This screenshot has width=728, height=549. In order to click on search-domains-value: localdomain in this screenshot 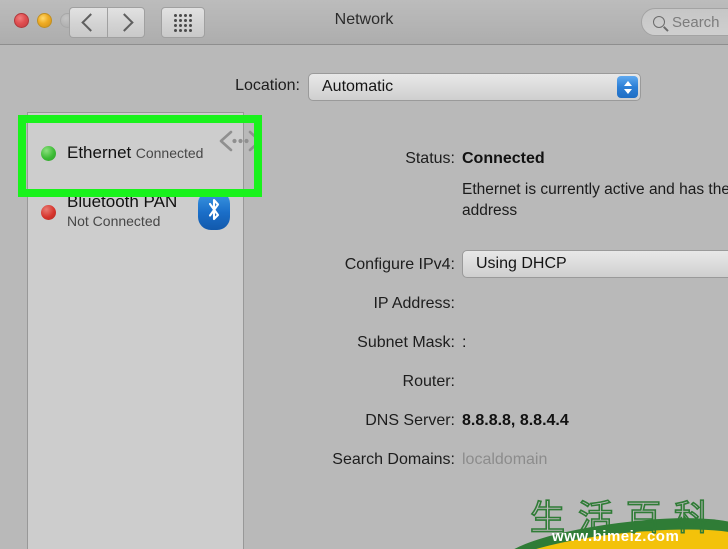, I will do `click(505, 459)`.